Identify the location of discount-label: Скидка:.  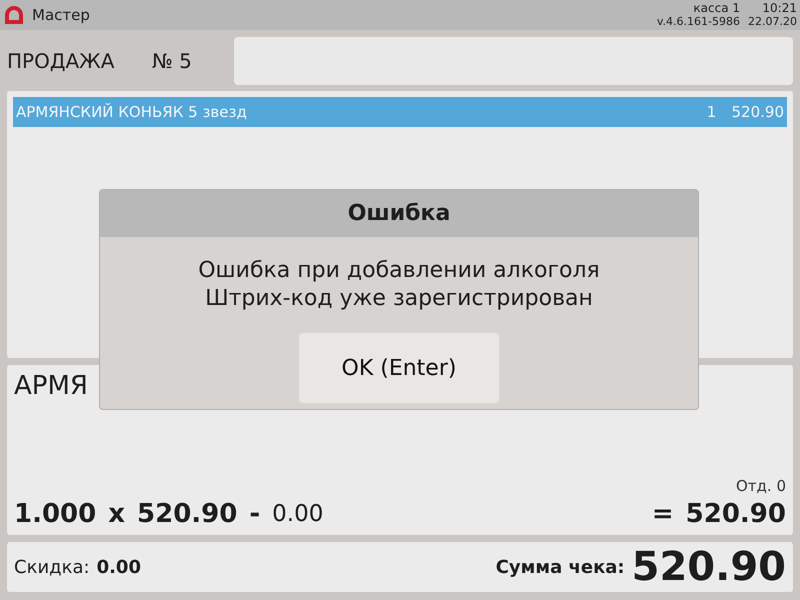
(52, 567).